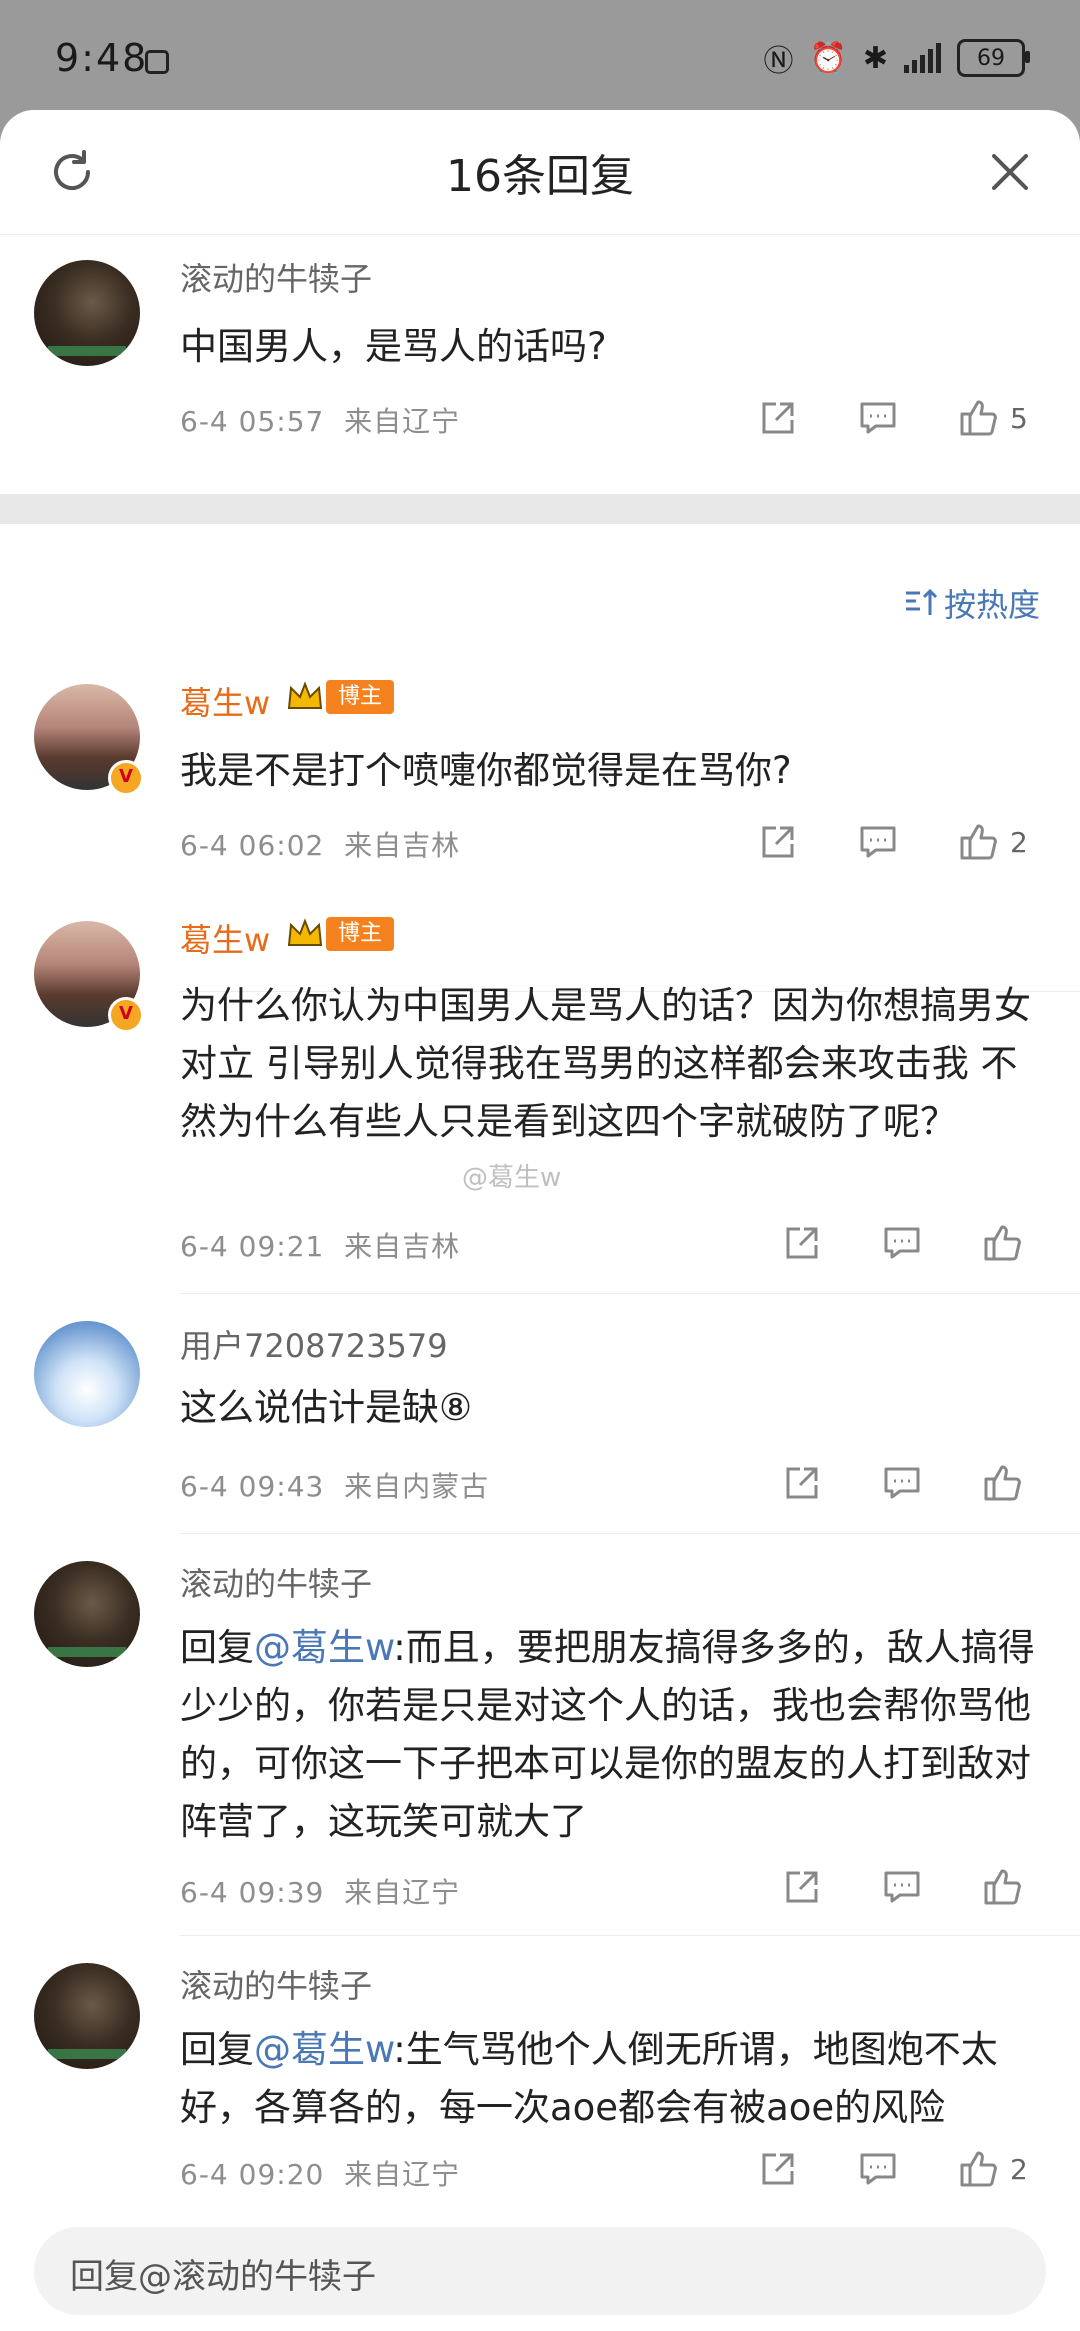 The image size is (1080, 2331). What do you see at coordinates (875, 58) in the screenshot?
I see `bluetooth-icon: ✱` at bounding box center [875, 58].